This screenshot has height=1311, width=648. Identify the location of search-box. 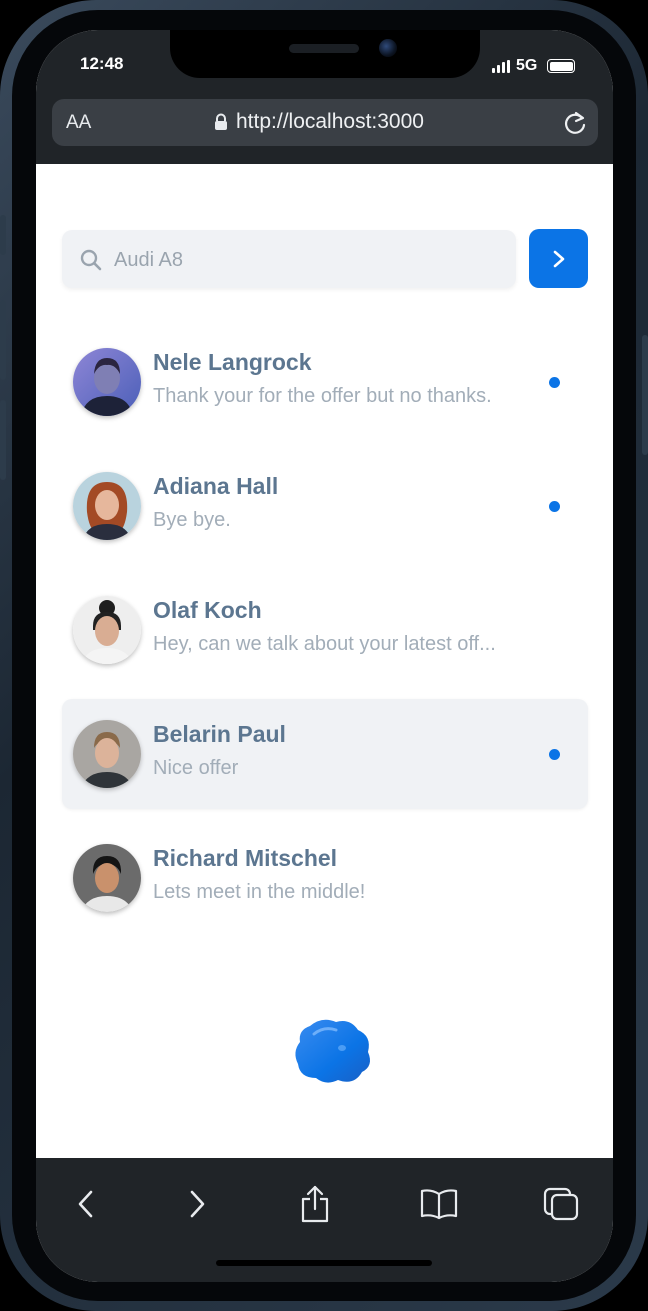
(289, 260).